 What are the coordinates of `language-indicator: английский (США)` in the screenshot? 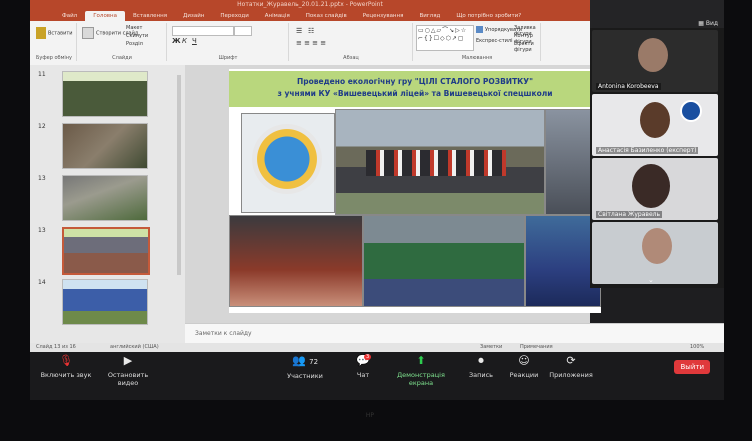 It's located at (134, 347).